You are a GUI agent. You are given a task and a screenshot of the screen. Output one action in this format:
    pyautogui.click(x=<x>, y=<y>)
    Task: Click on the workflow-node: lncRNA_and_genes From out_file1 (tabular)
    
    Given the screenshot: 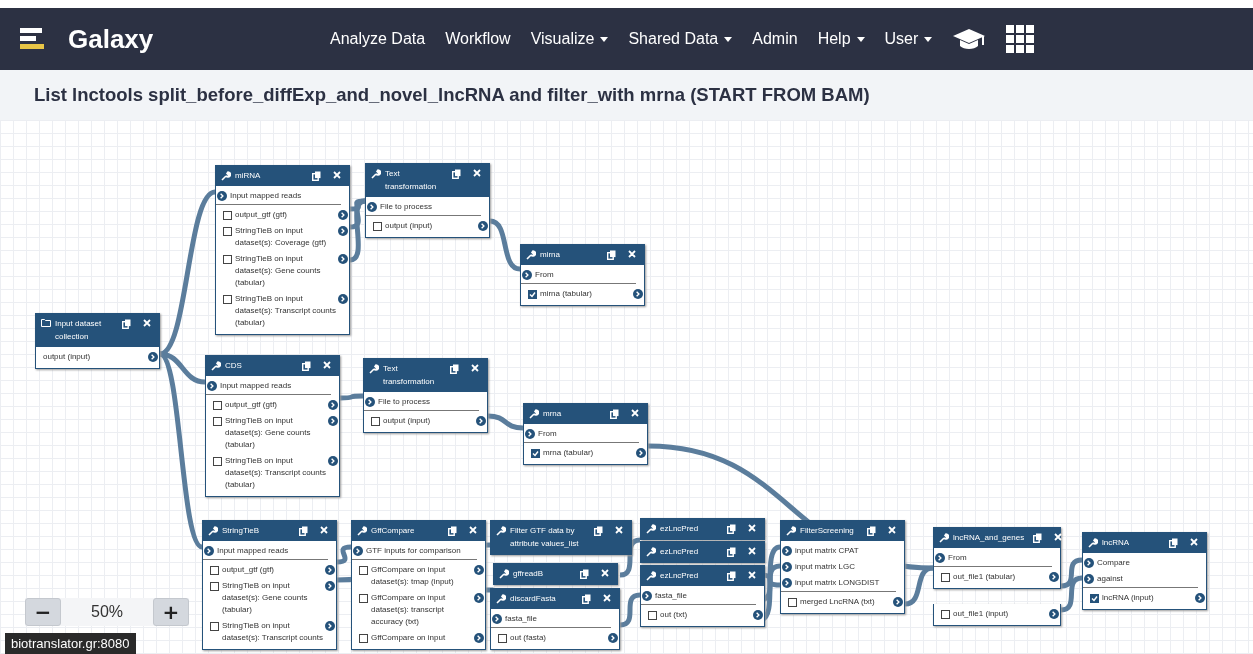 What is the action you would take?
    pyautogui.click(x=997, y=558)
    